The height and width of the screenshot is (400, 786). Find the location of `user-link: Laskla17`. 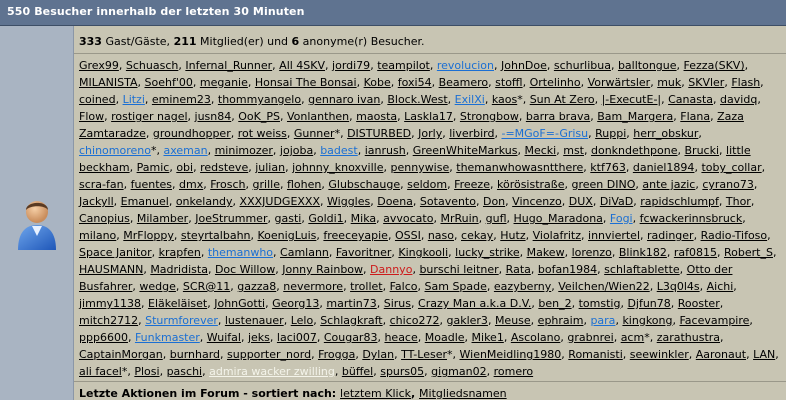

user-link: Laskla17 is located at coordinates (428, 116).